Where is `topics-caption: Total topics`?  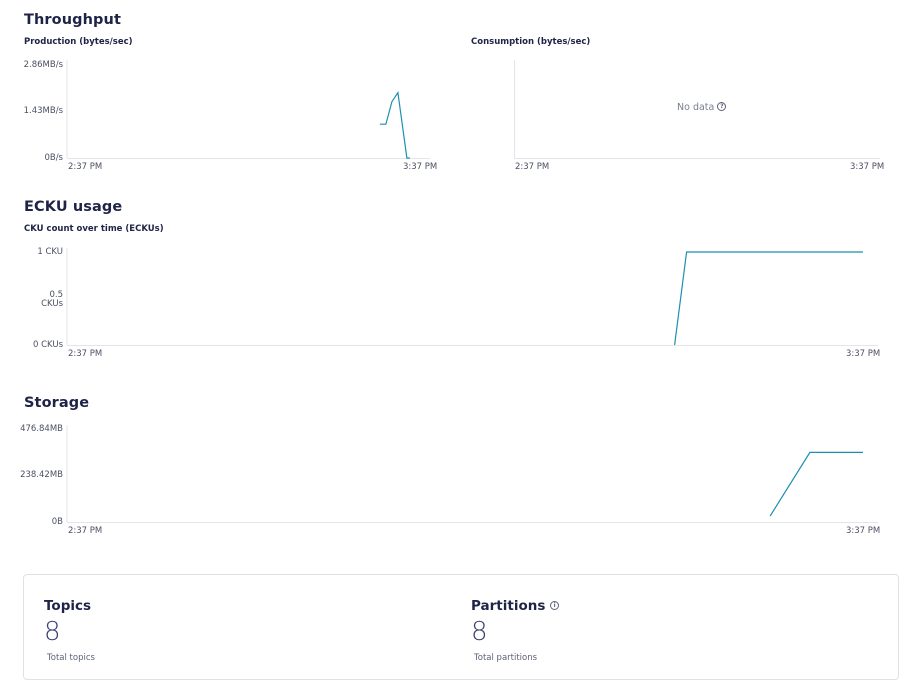 topics-caption: Total topics is located at coordinates (71, 658).